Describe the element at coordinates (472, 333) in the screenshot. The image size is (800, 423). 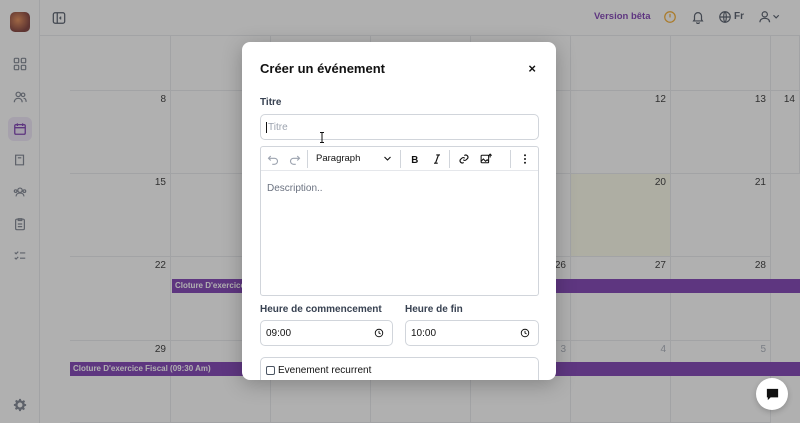
I see `end-time-input: 10:00` at that location.